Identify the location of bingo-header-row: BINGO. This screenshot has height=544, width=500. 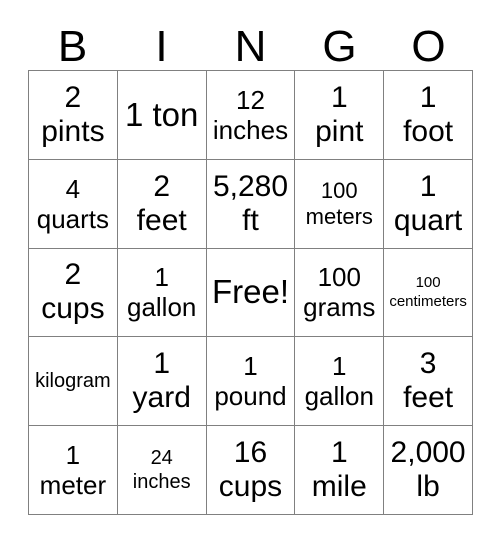
(250, 44).